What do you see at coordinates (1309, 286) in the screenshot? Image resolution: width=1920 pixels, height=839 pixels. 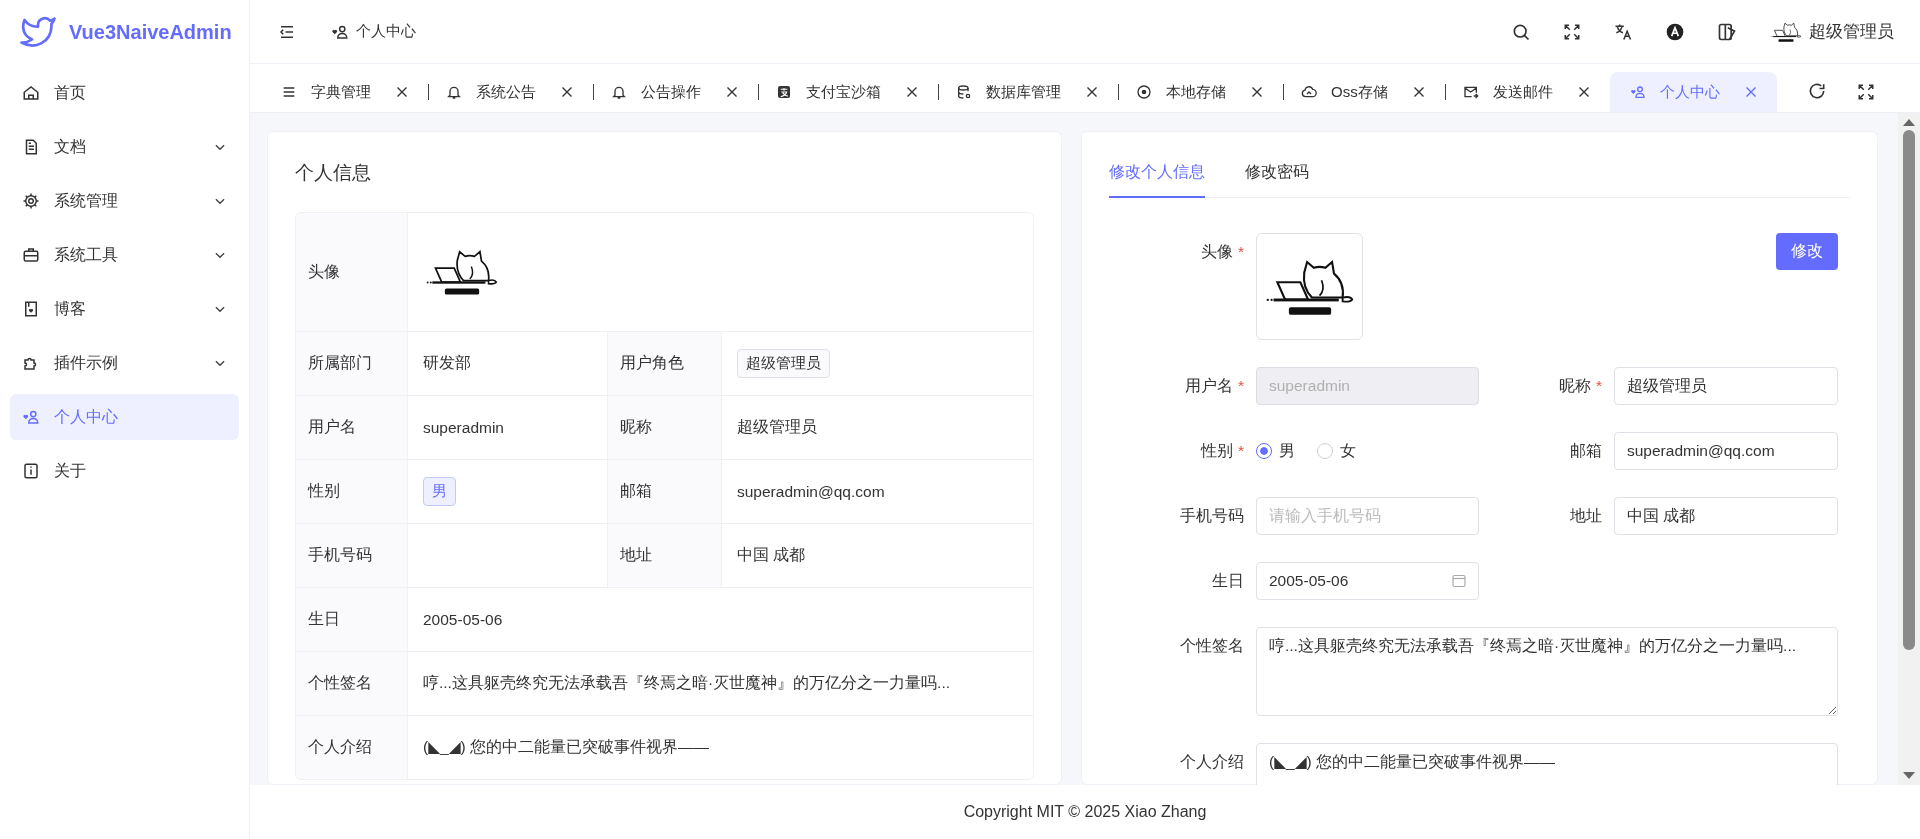 I see `avatar-frame` at bounding box center [1309, 286].